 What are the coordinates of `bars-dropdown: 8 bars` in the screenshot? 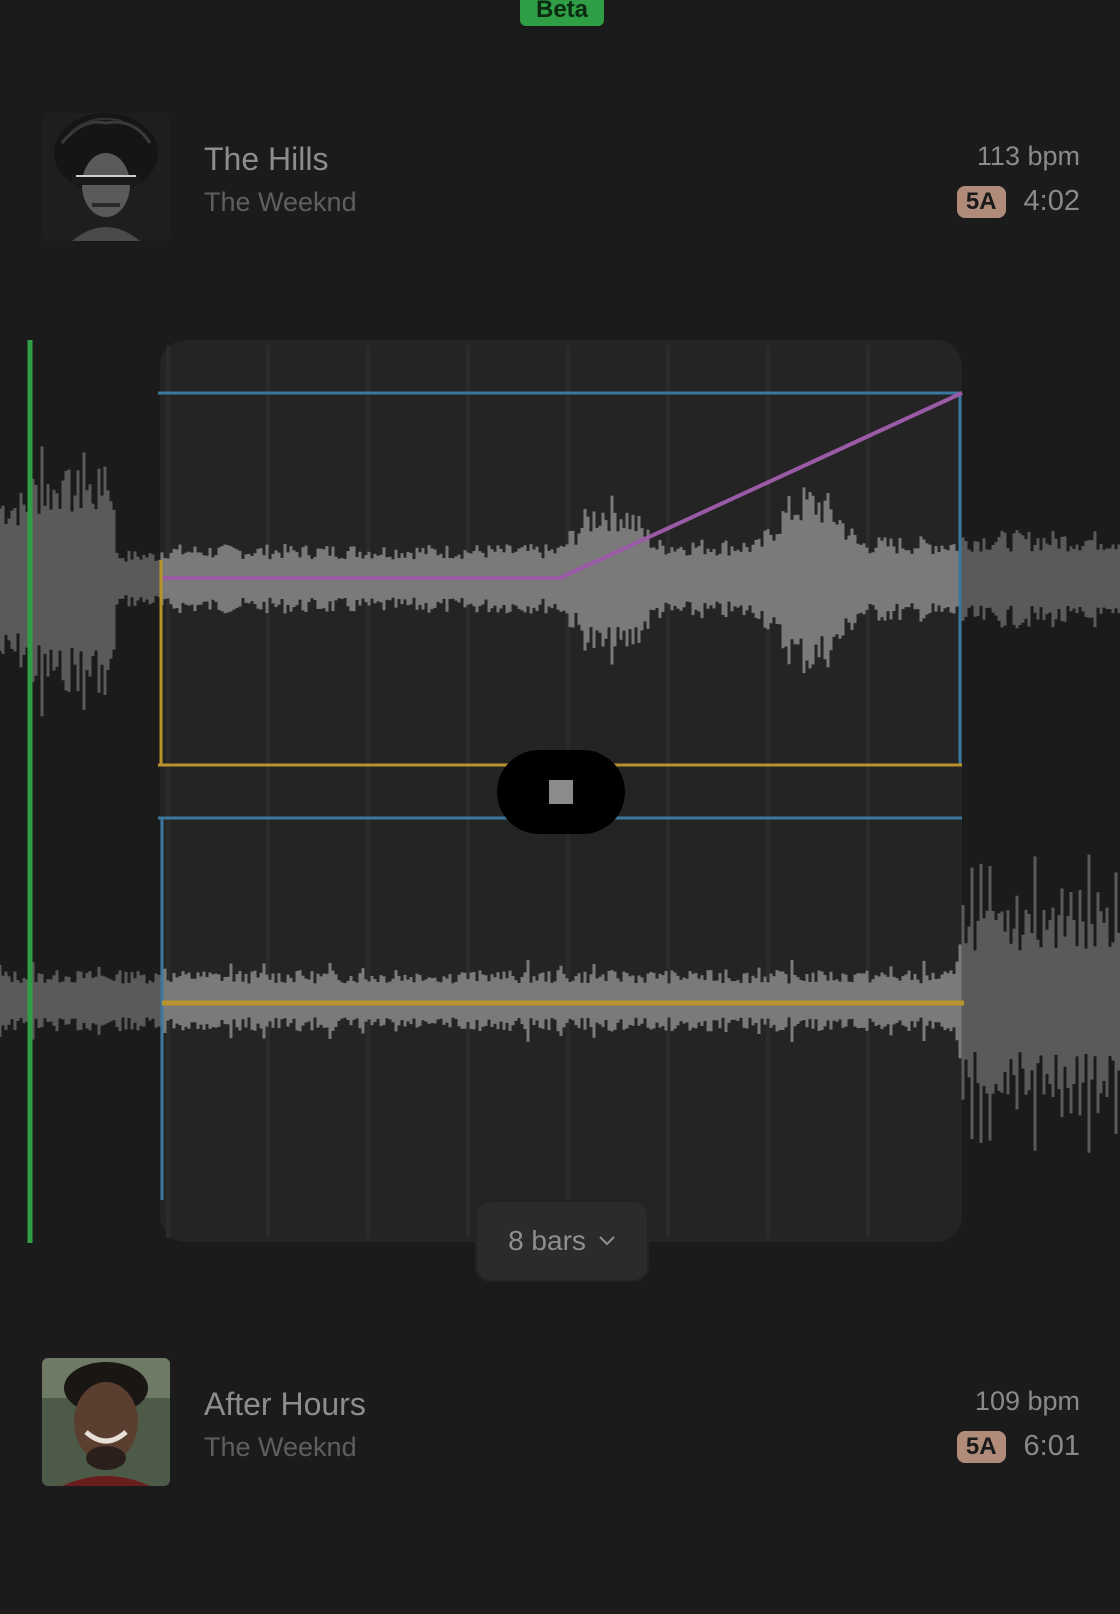 It's located at (562, 1241).